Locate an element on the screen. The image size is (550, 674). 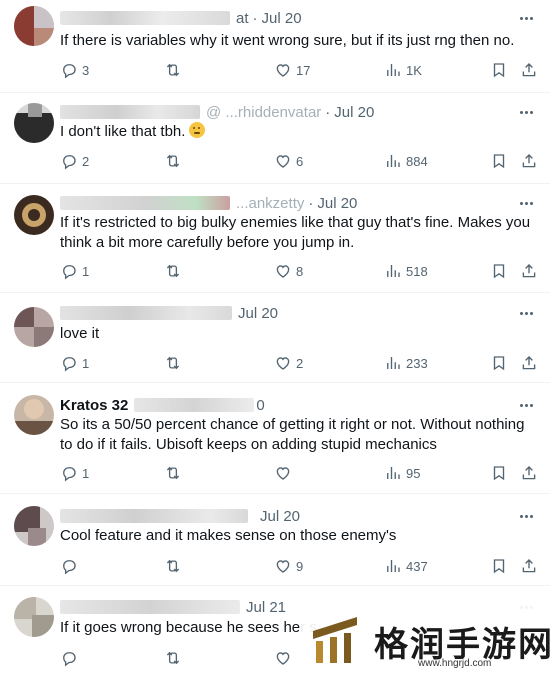
reply-icon is located at coordinates (69, 658).